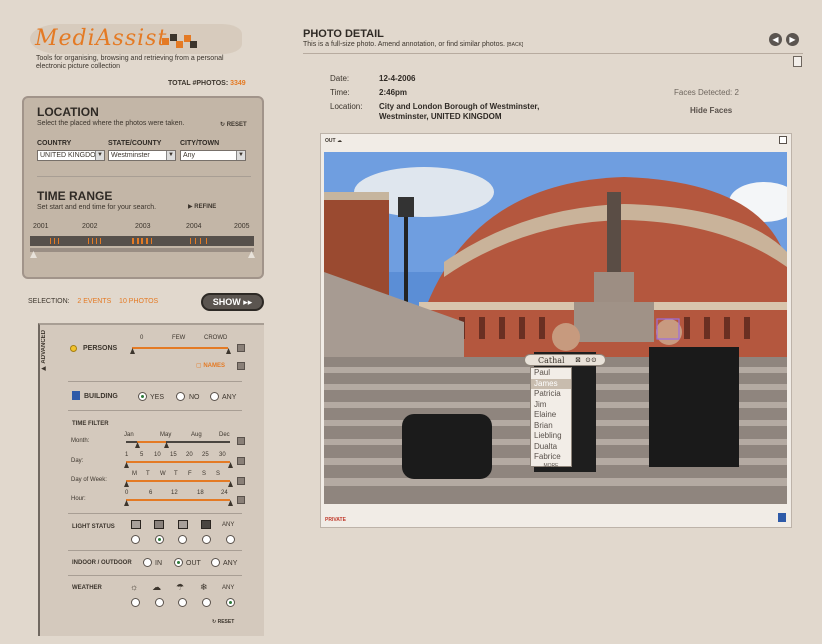 This screenshot has width=822, height=644. Describe the element at coordinates (340, 92) in the screenshot. I see `time-label: Time:` at that location.